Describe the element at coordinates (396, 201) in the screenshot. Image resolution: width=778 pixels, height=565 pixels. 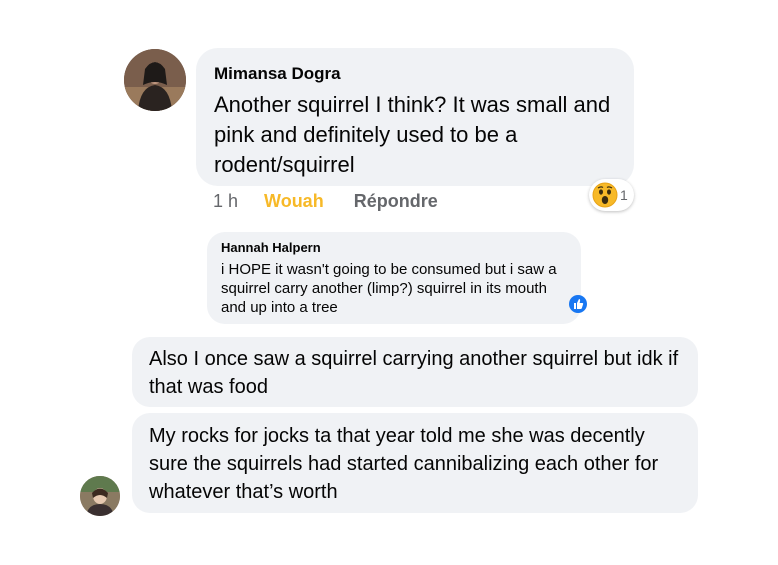
I see `reply-button: Répondre` at that location.